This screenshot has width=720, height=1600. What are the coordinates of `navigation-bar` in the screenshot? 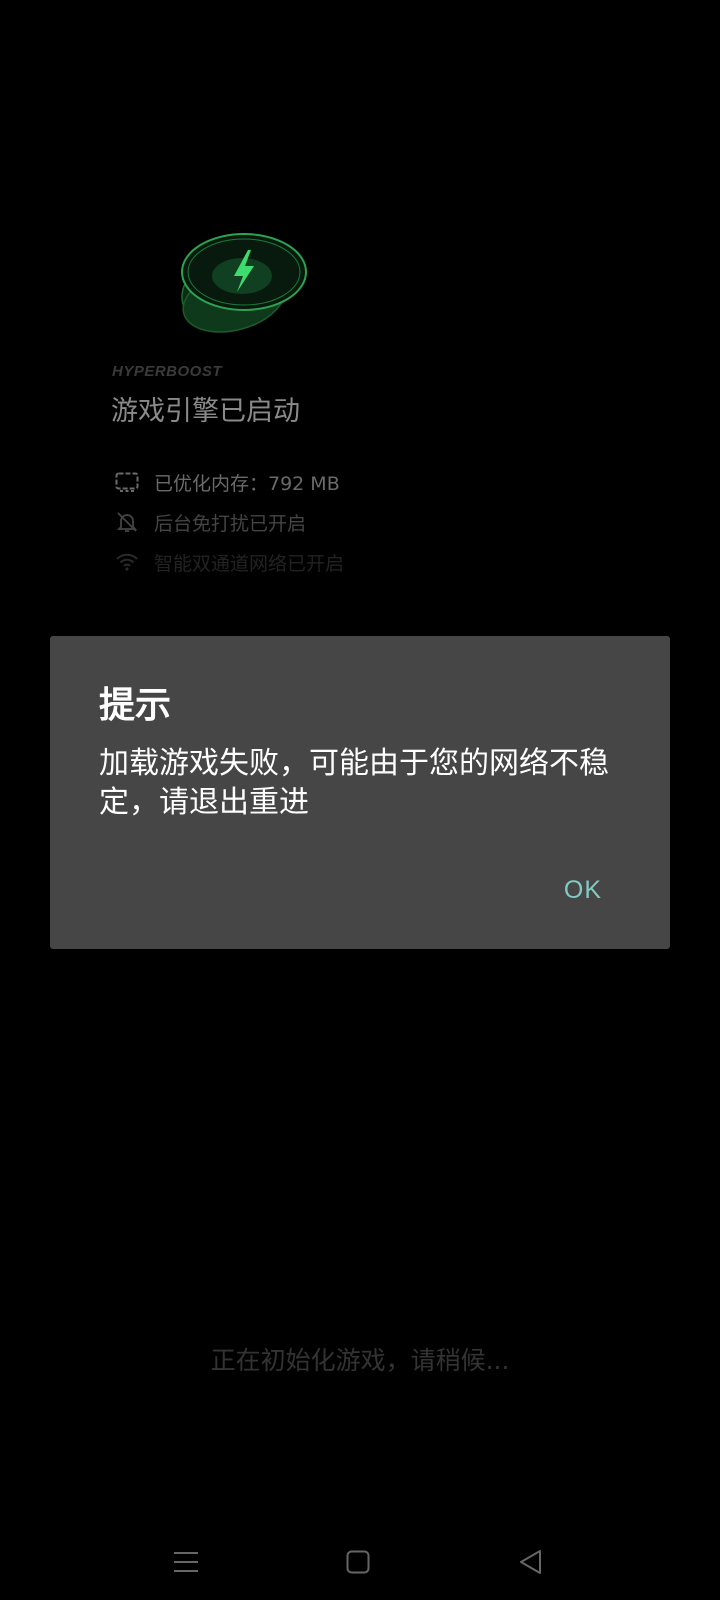 It's located at (360, 1560).